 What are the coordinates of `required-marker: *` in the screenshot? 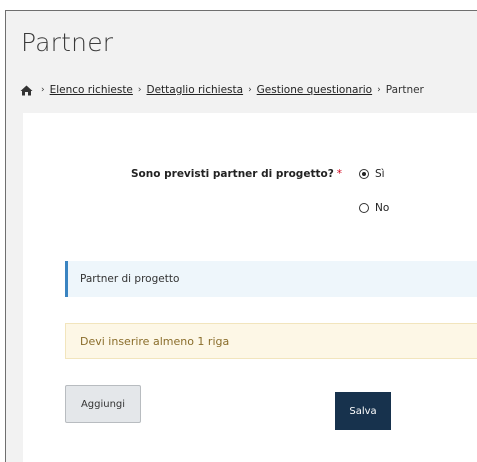 It's located at (339, 174).